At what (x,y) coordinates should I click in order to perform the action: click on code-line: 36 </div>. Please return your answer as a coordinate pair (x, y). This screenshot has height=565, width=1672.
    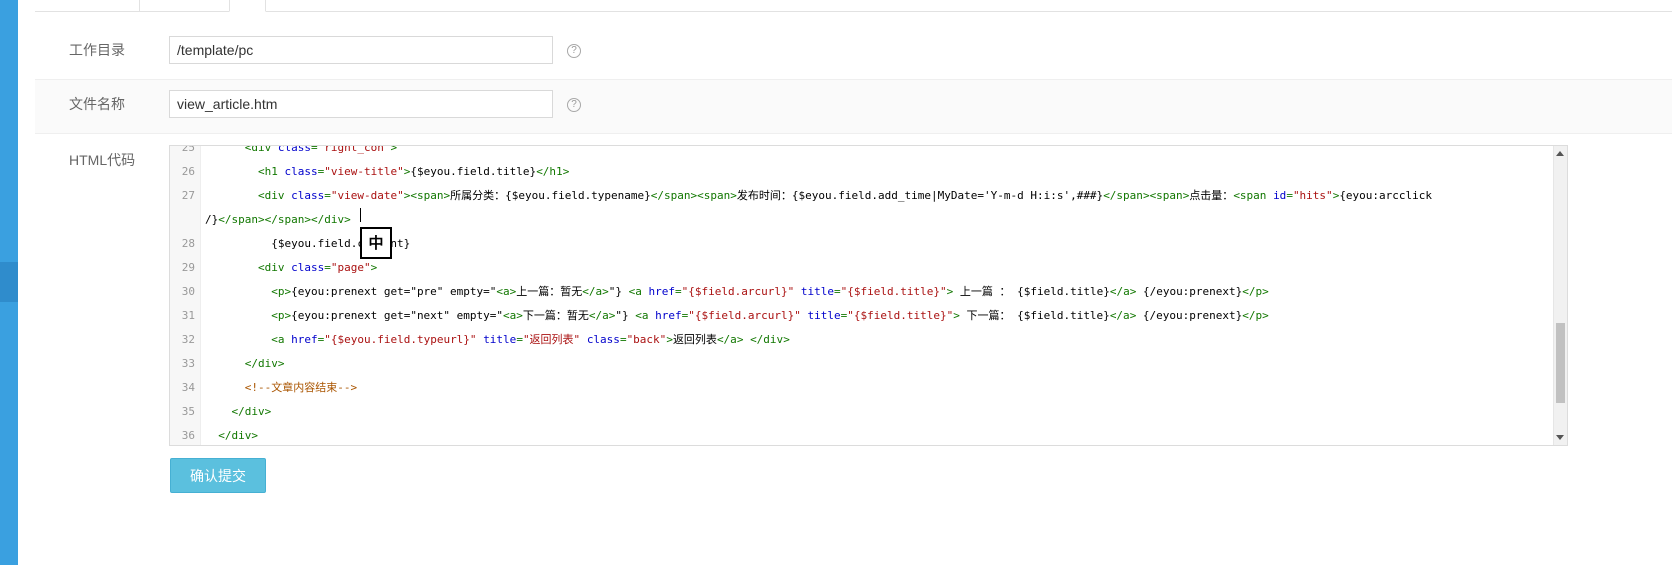
    Looking at the image, I should click on (862, 434).